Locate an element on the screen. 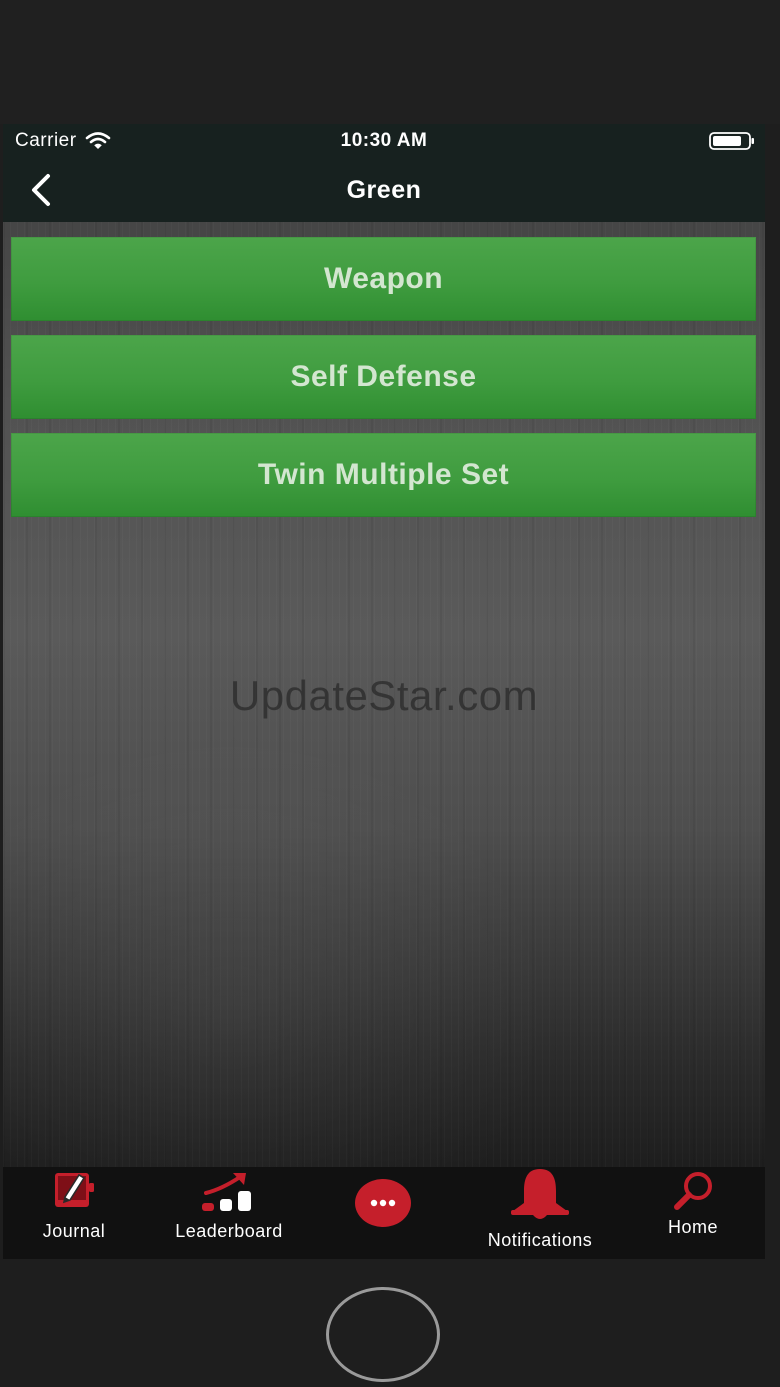 This screenshot has width=780, height=1387. status-bar: Carrier 10:30 AM is located at coordinates (384, 141).